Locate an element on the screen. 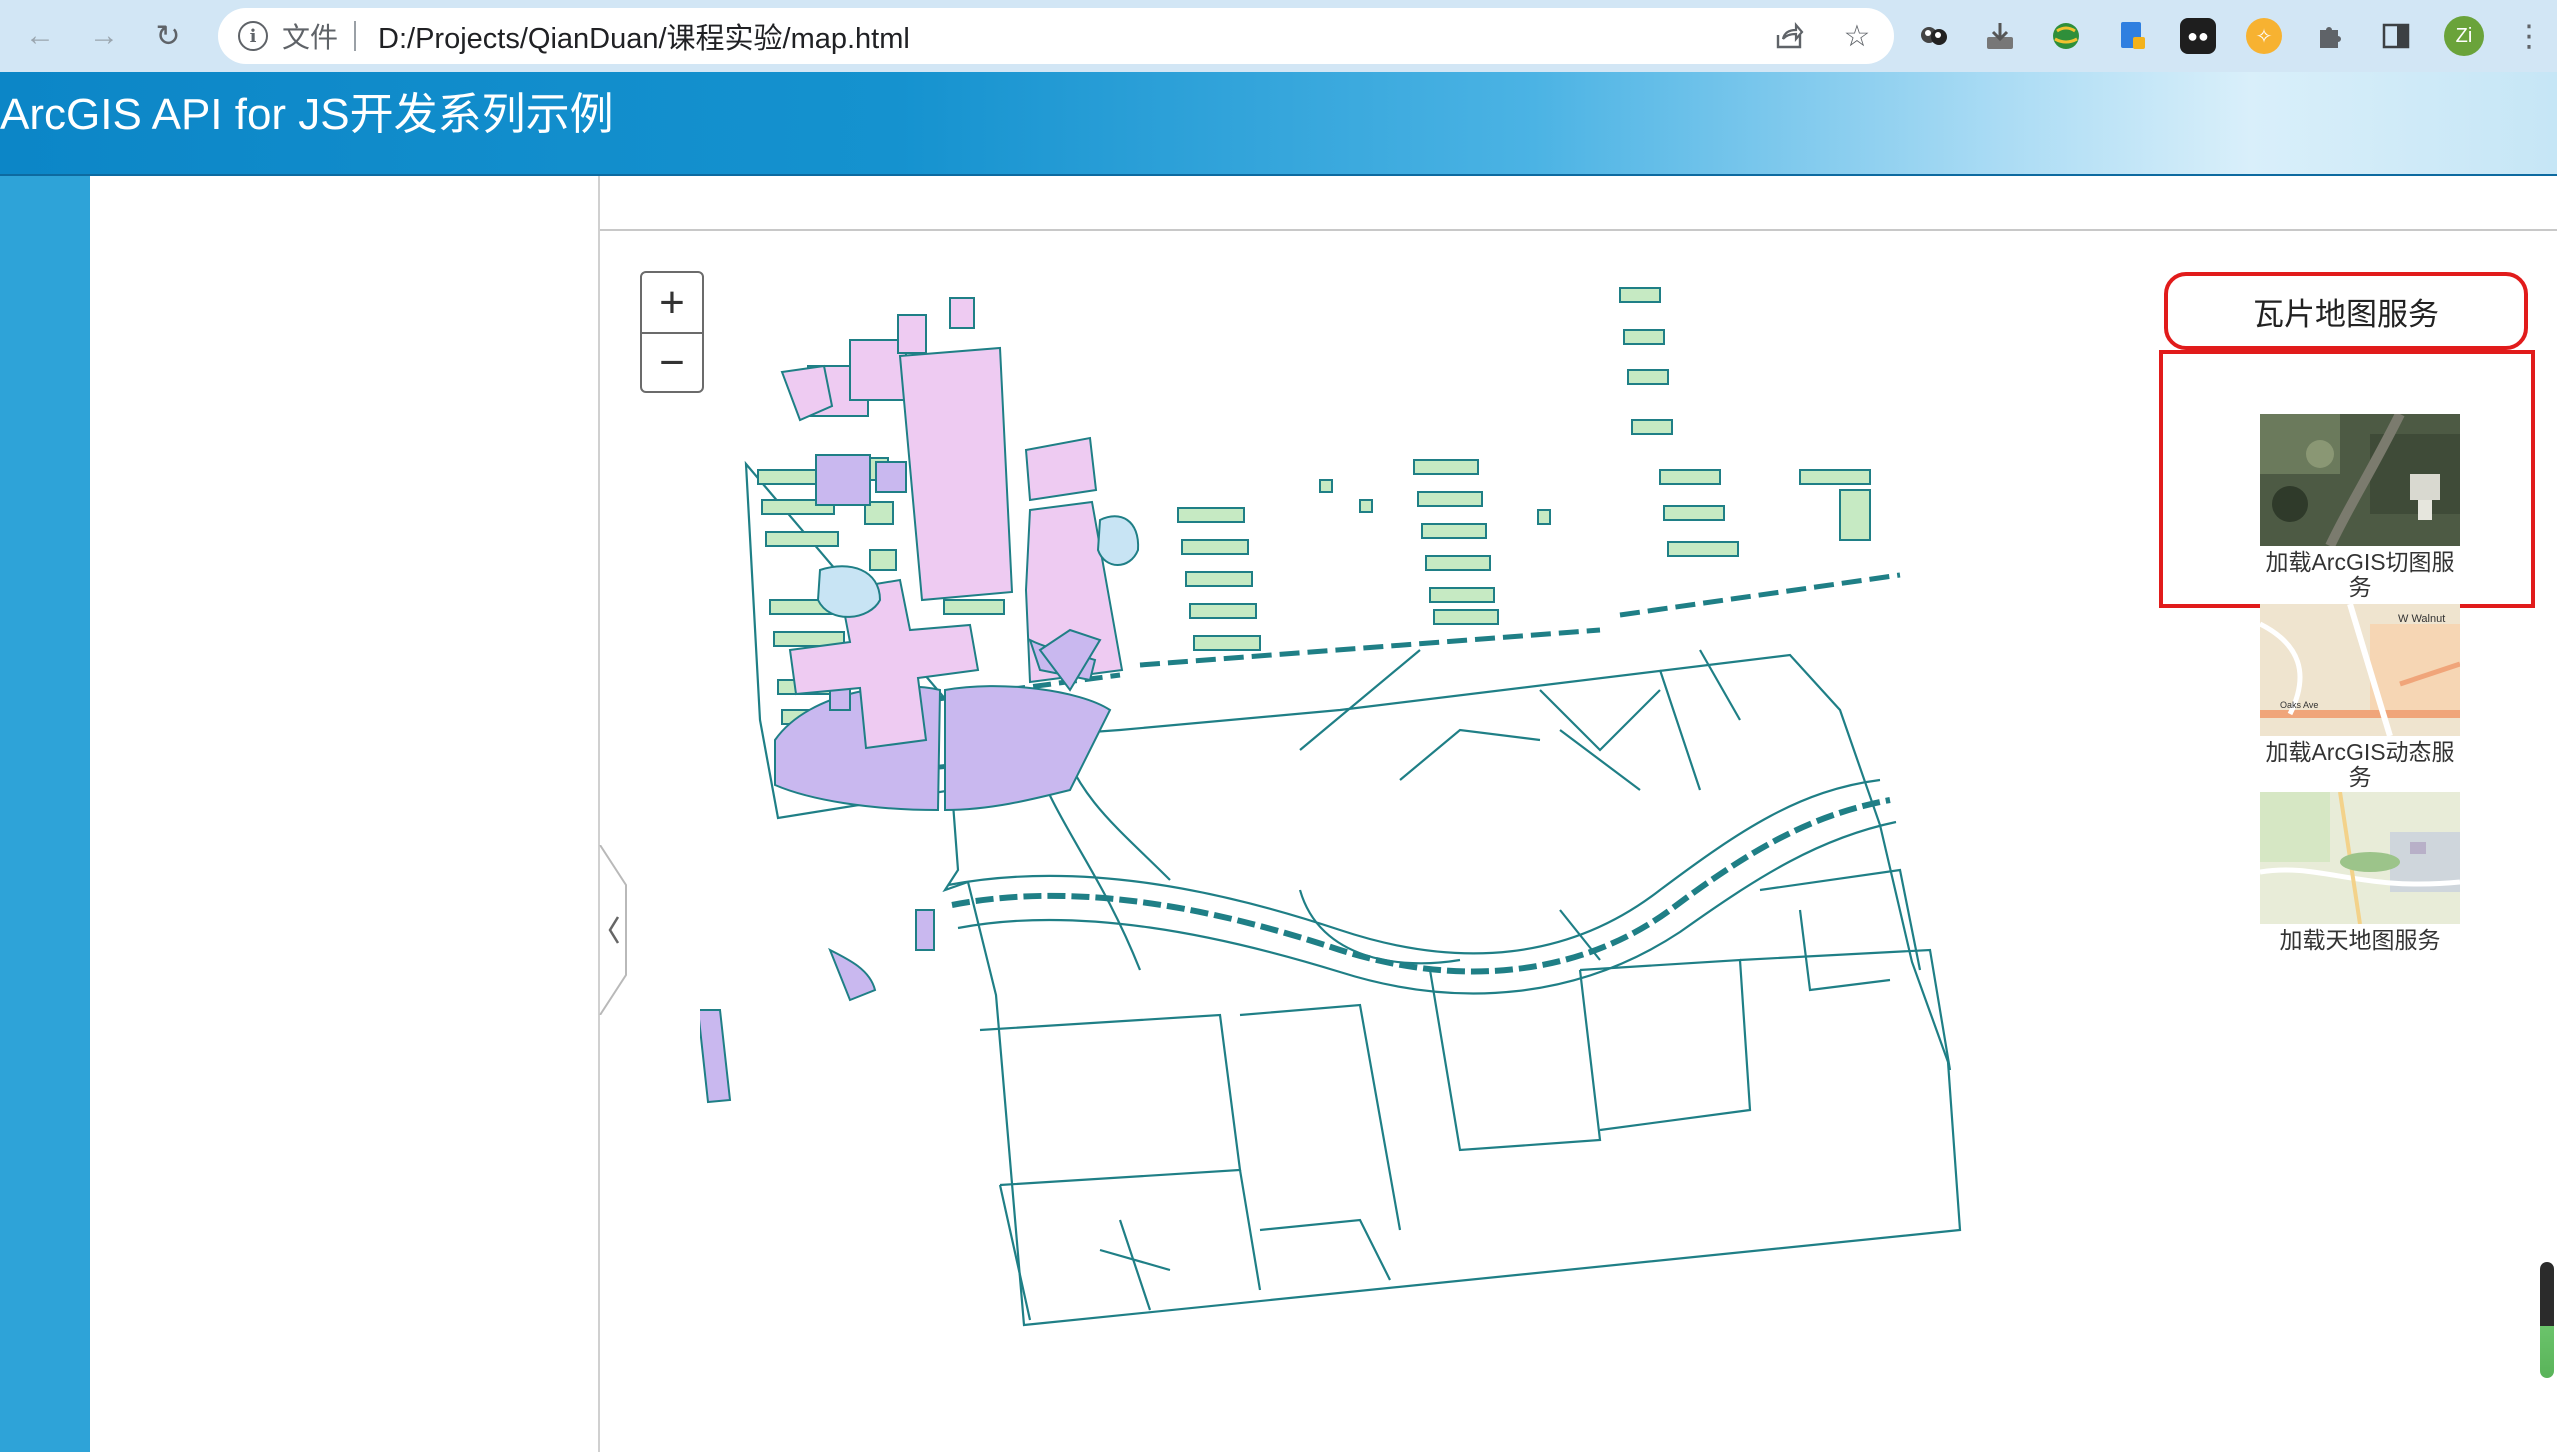 This screenshot has height=1452, width=2557. basemap-item-arcgis-dynamic: W Walnut Oaks Ave 加载ArcGIS动态服务 is located at coordinates (2360, 697).